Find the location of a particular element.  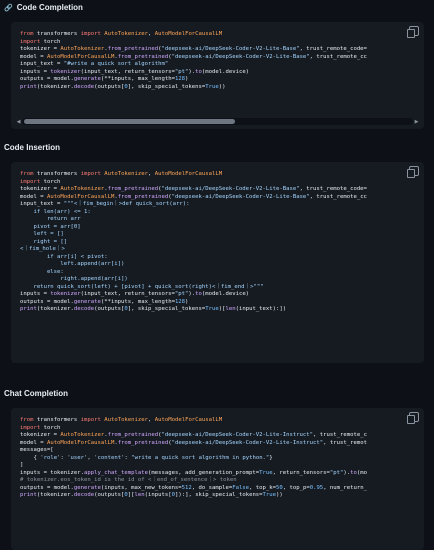

code-token: 'role' is located at coordinates (50, 457).